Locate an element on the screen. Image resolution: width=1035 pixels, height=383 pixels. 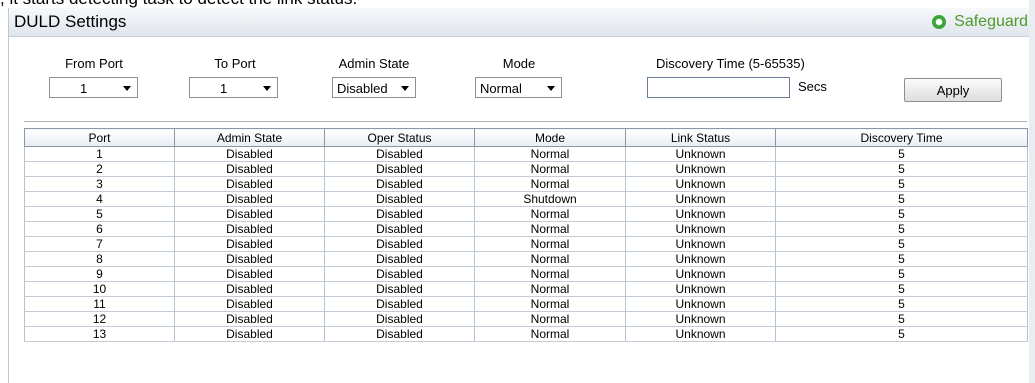
scrollbar-track is located at coordinates (1032, 191).